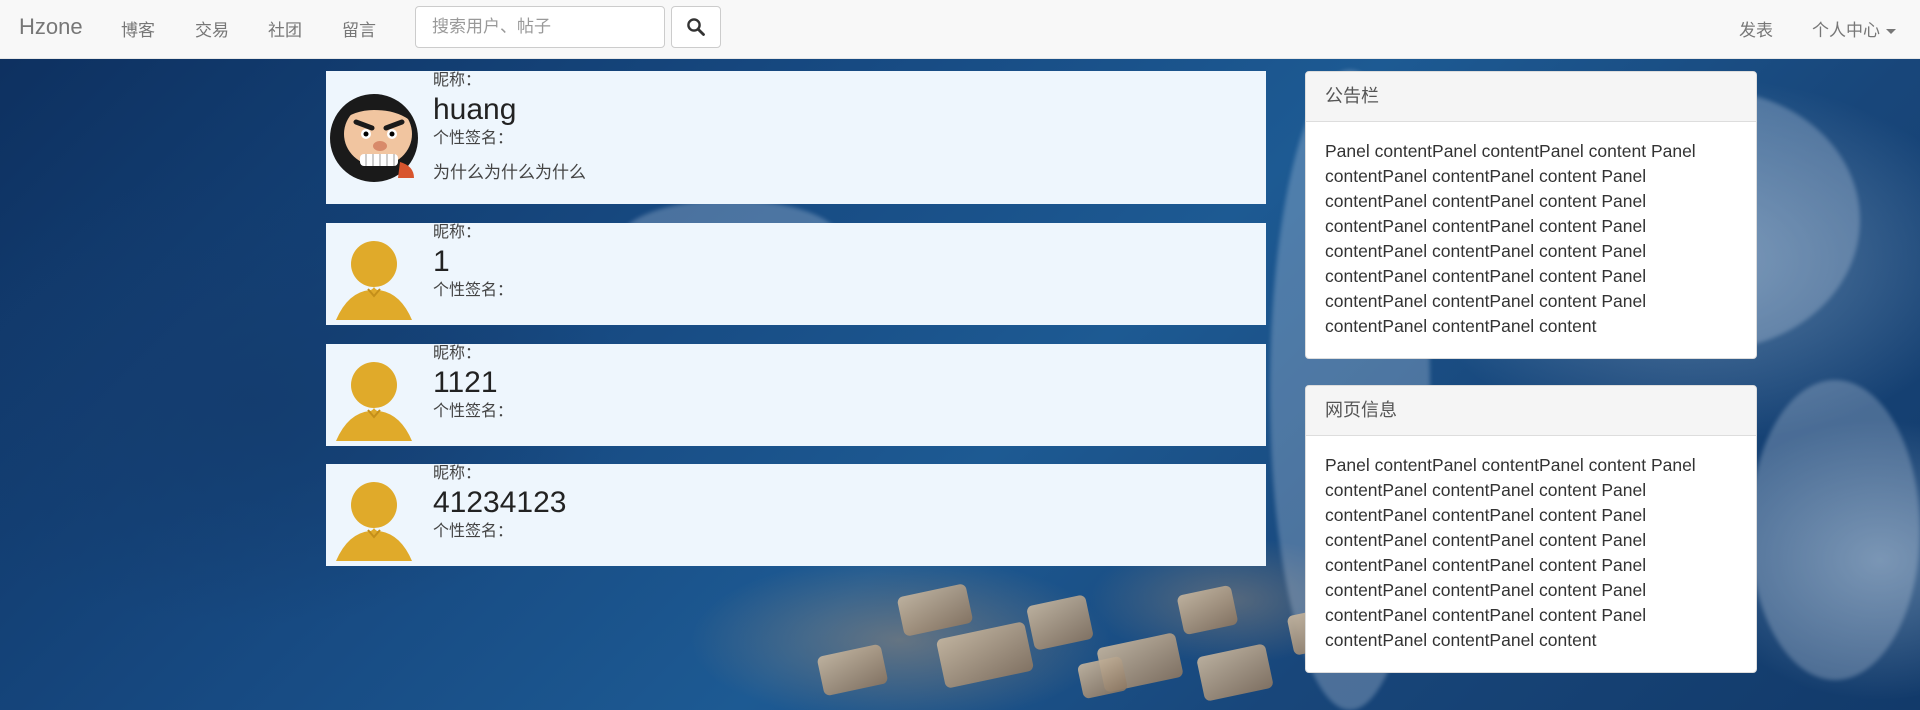  I want to click on search-input, so click(540, 27).